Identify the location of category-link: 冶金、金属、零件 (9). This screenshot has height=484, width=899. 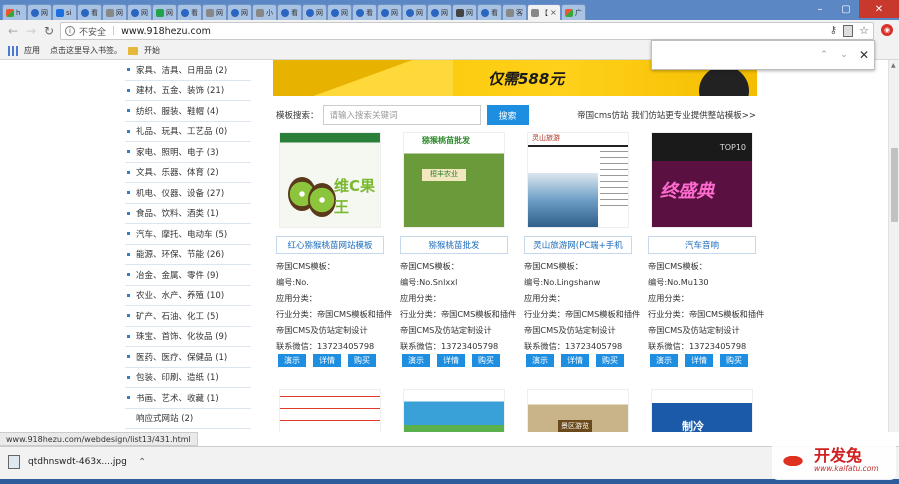
(188, 275).